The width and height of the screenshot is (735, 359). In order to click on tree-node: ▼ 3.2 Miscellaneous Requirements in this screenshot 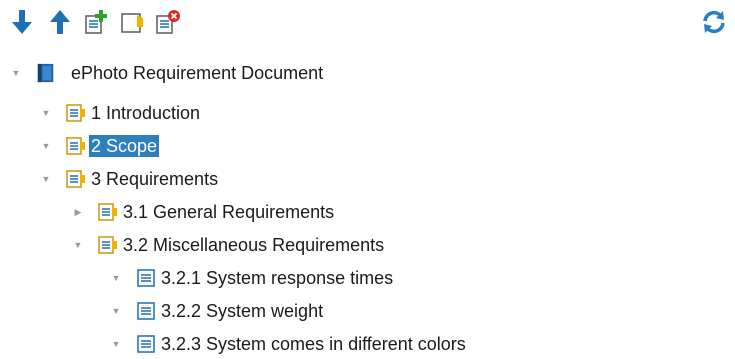, I will do `click(229, 245)`.